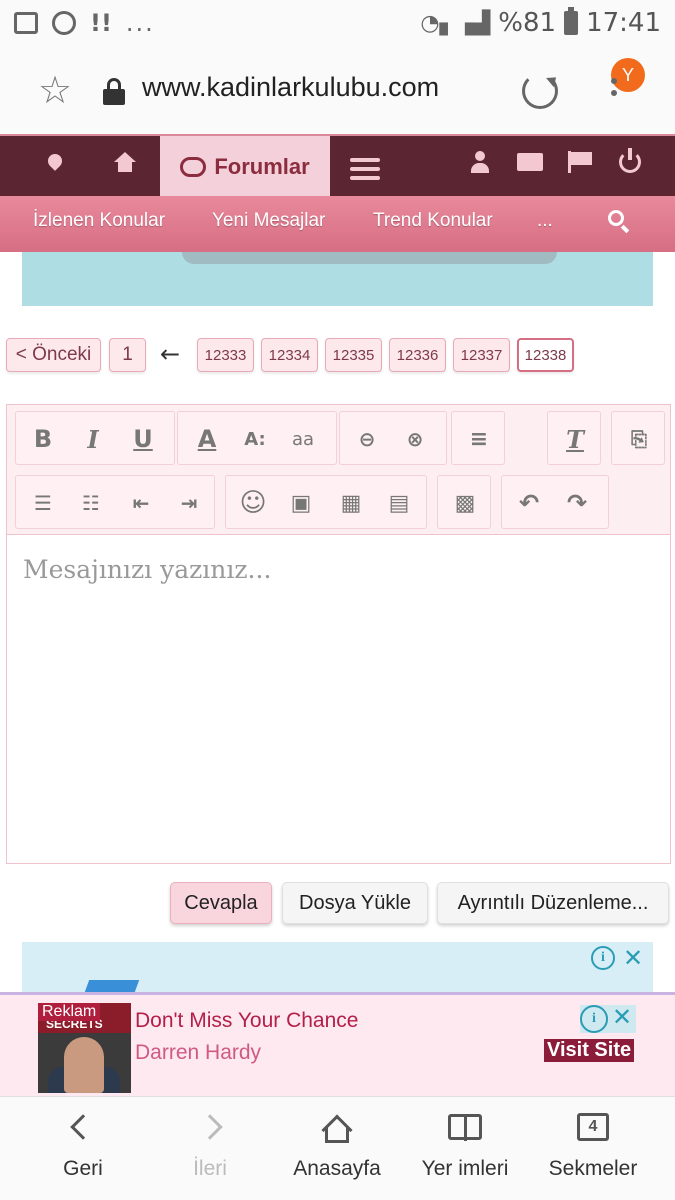 The image size is (675, 1200). Describe the element at coordinates (351, 503) in the screenshot. I see `media-icon: ▦` at that location.